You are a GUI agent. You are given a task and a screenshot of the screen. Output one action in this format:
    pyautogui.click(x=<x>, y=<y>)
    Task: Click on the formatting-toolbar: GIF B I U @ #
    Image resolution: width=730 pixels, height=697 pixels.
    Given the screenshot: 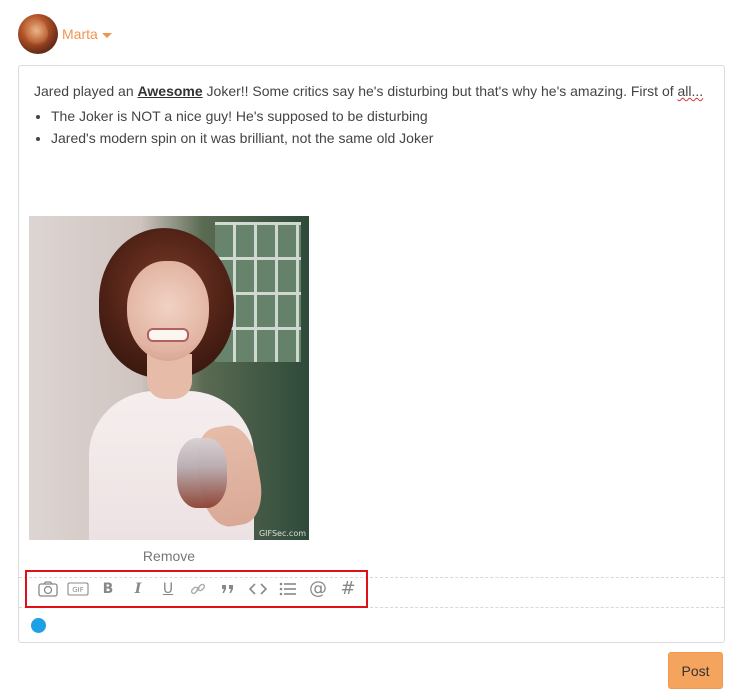 What is the action you would take?
    pyautogui.click(x=196, y=589)
    